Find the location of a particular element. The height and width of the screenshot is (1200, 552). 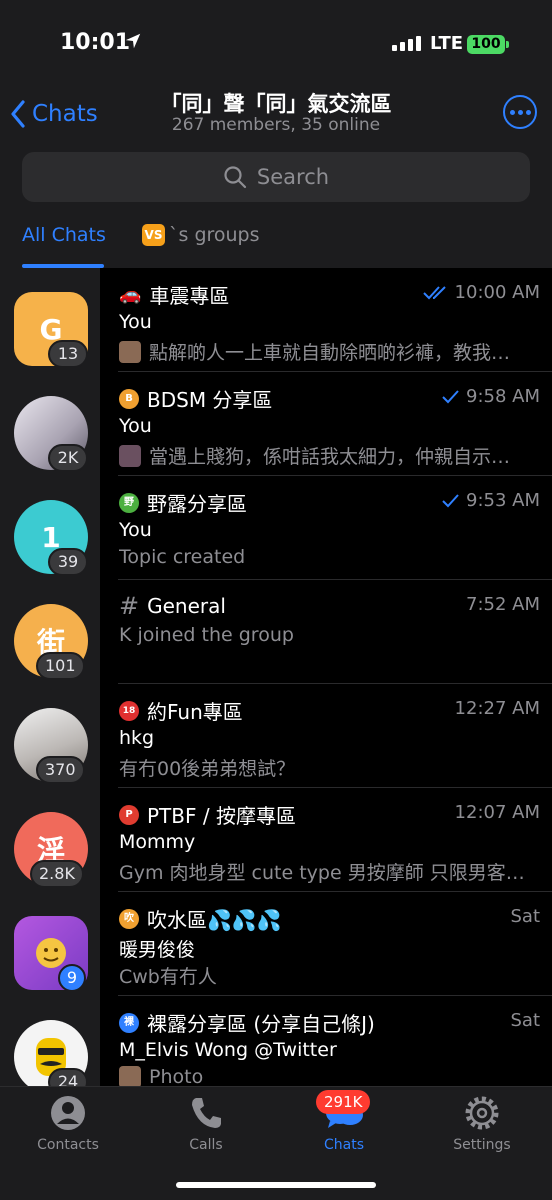

tab-settings: Settings is located at coordinates (482, 1123).